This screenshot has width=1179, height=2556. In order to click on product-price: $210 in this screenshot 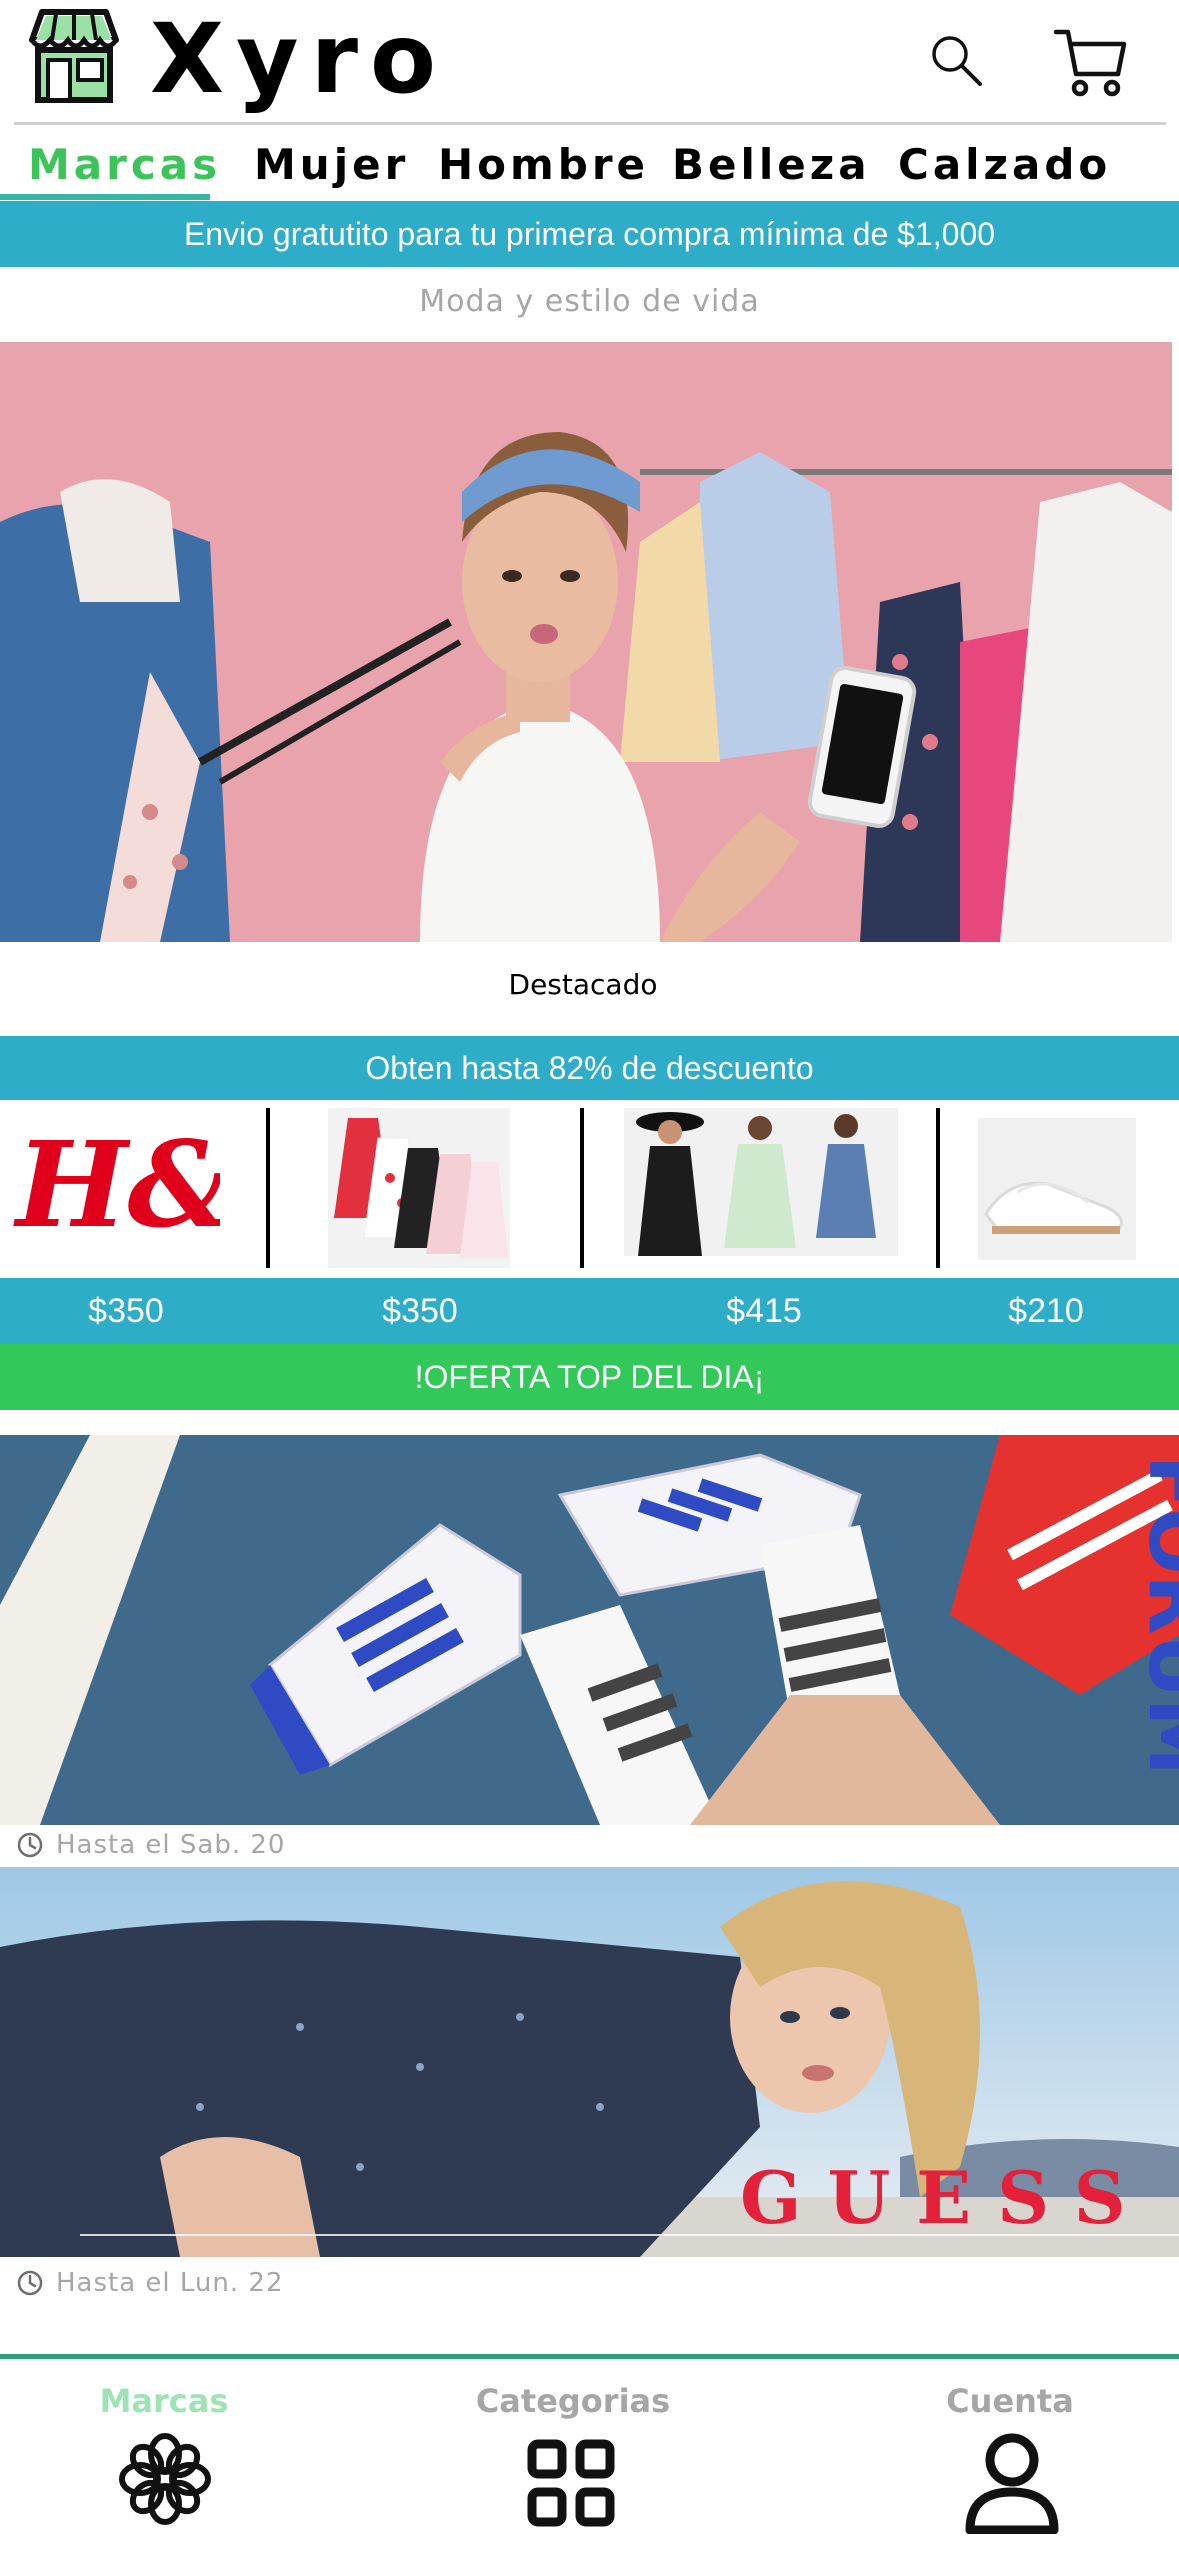, I will do `click(1046, 1311)`.